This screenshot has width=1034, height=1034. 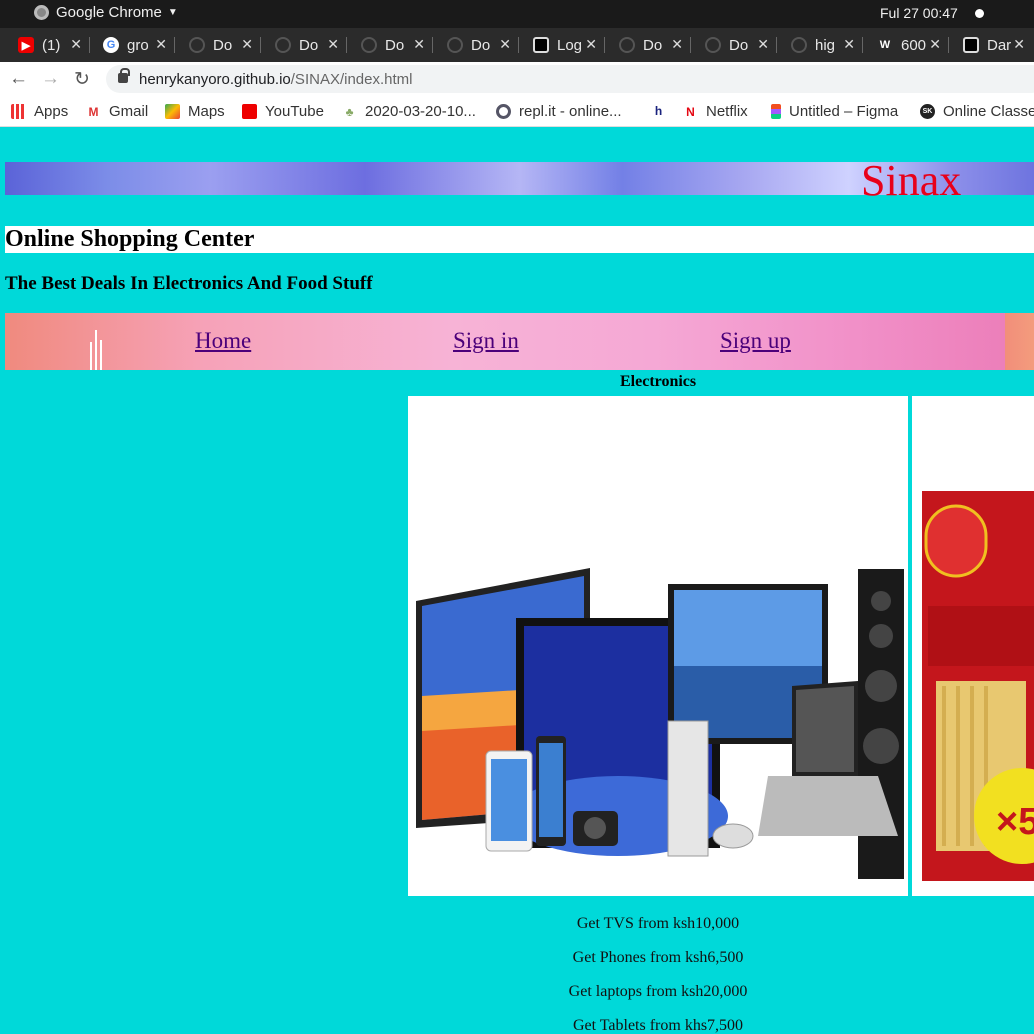 I want to click on site-icon, so click(x=971, y=45).